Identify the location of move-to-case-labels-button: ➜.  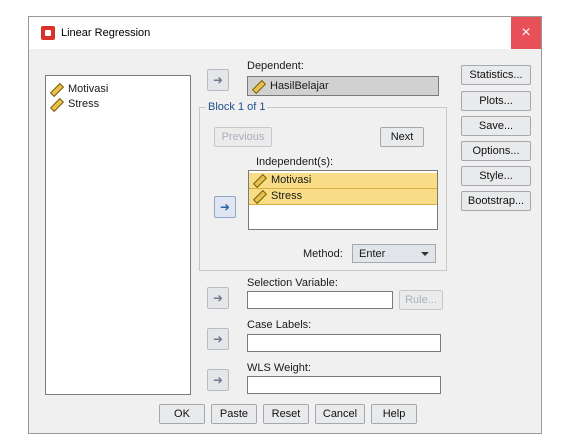
(218, 339).